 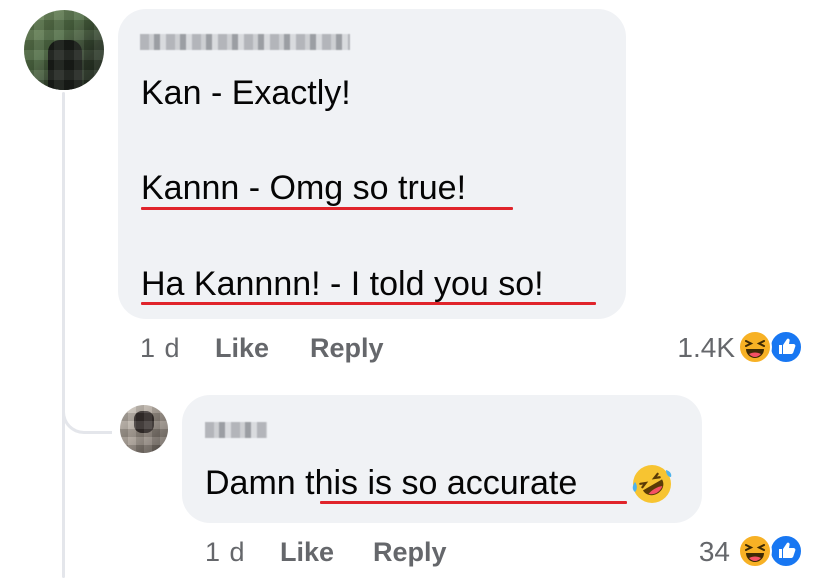 I want to click on rolling-on-floor-laughing-icon, so click(x=652, y=484).